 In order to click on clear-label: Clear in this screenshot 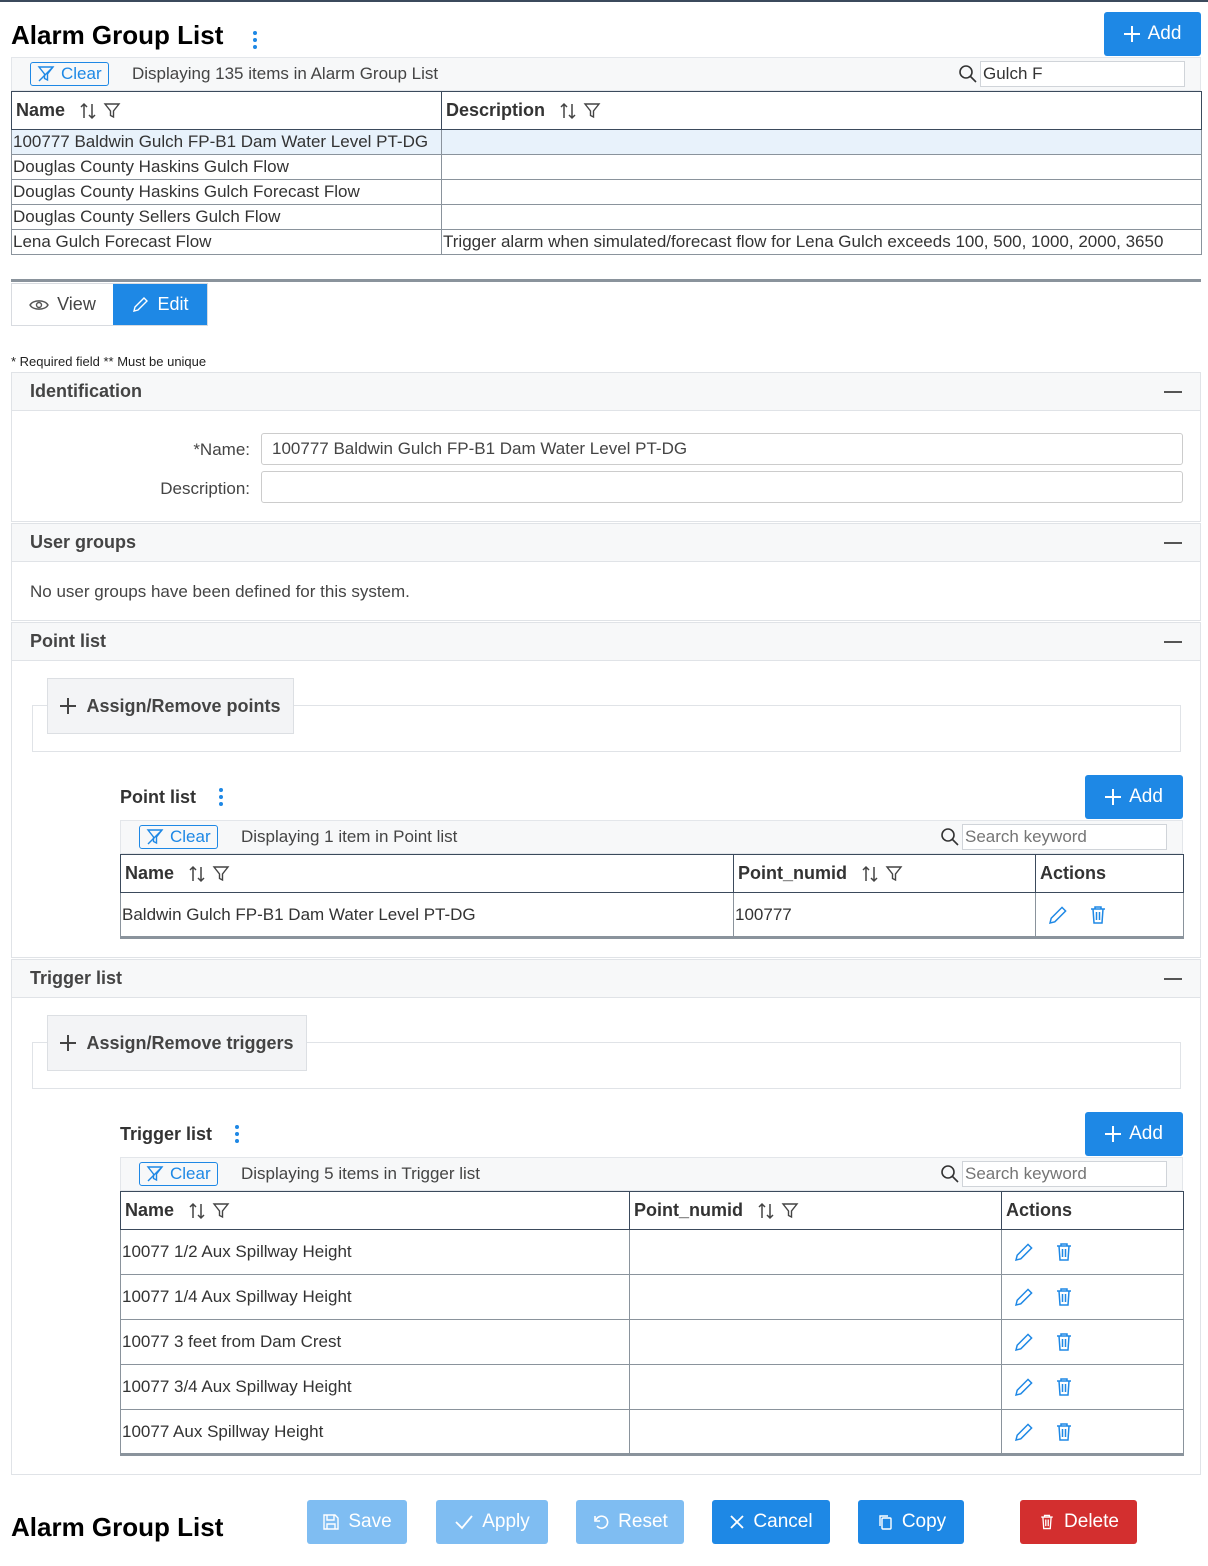, I will do `click(81, 73)`.